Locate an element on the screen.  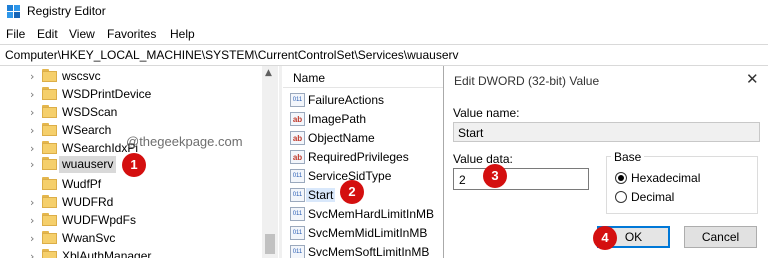
list-item: ab ImagePath is located at coordinates (363, 119).